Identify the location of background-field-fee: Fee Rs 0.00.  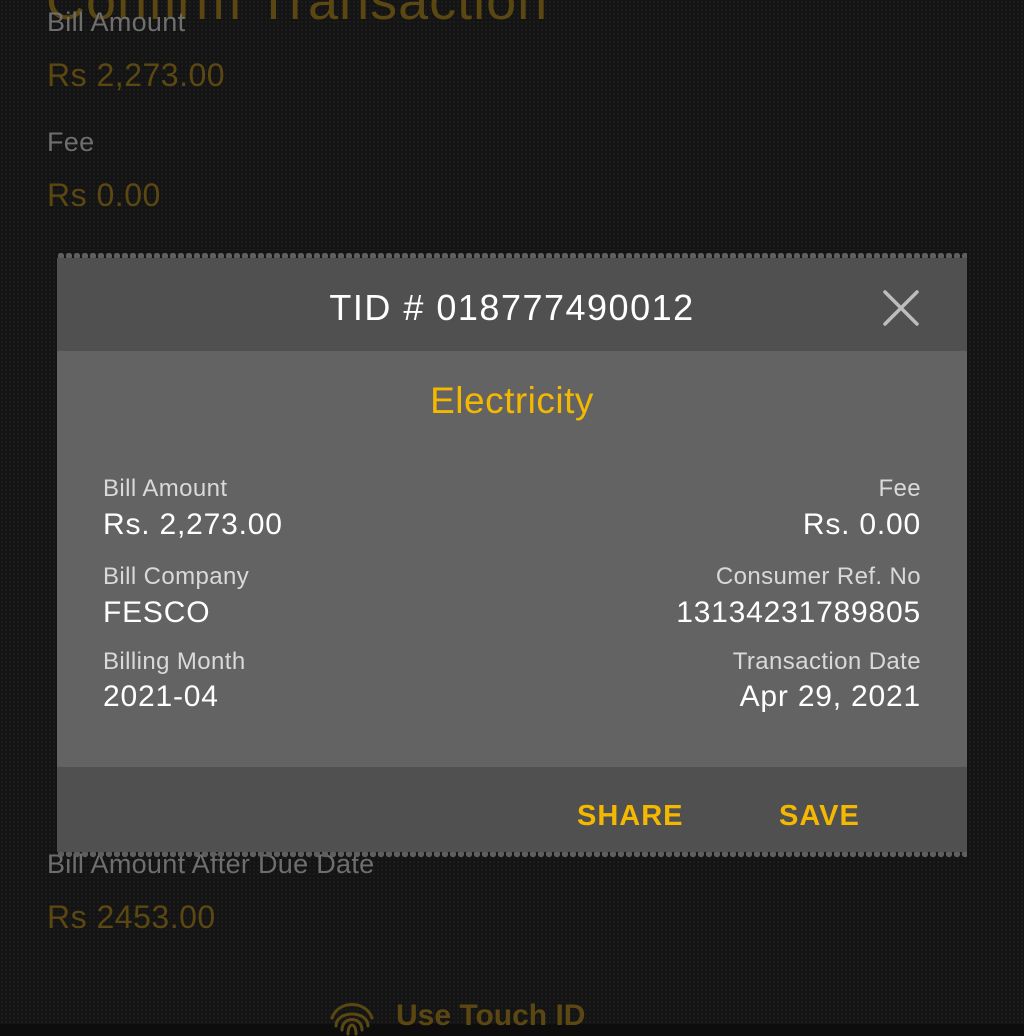
(104, 170).